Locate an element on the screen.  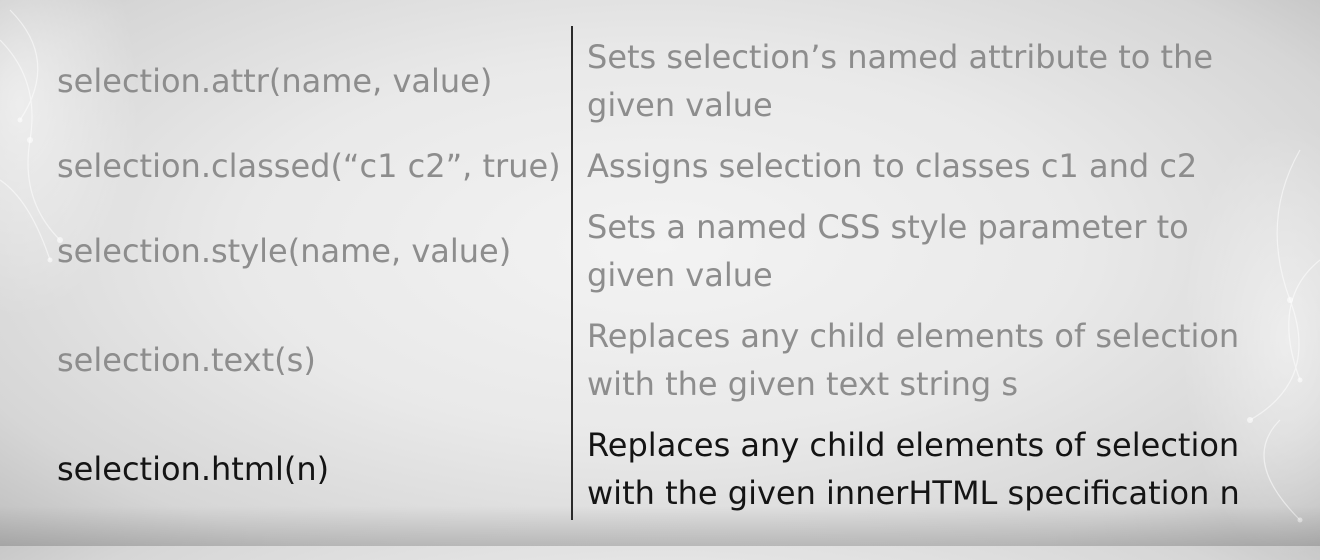
description-line: with the given innerHTML specification n is located at coordinates (913, 493).